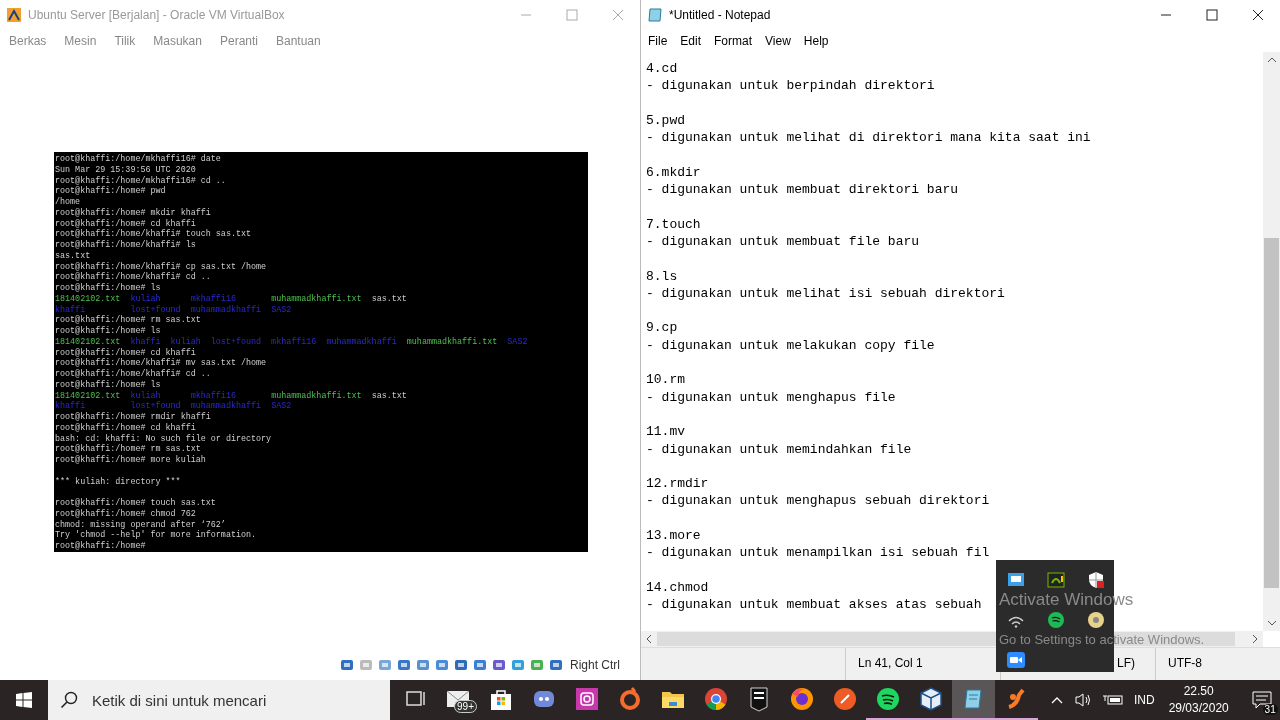 This screenshot has height=720, width=1280. Describe the element at coordinates (298, 41) in the screenshot. I see `menu-item: Bantuan` at that location.